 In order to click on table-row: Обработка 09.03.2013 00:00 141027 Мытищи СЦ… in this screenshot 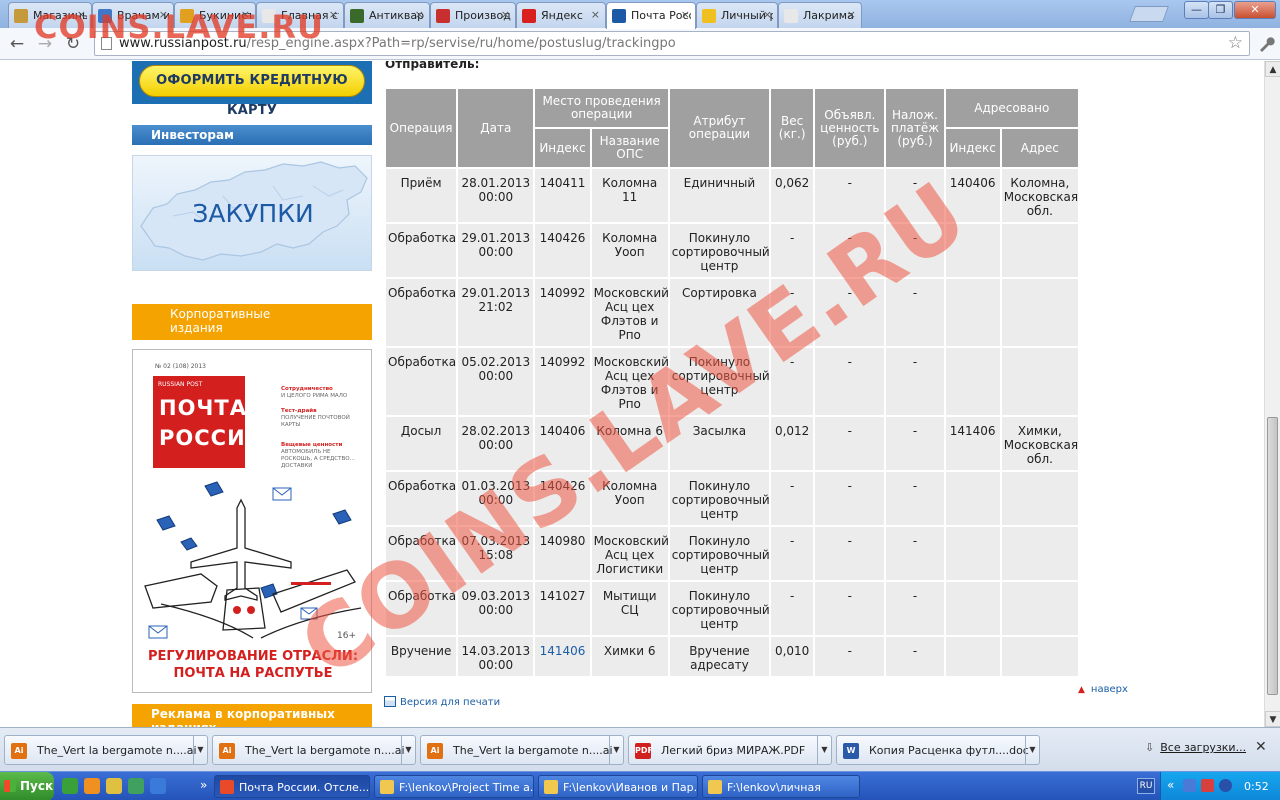, I will do `click(732, 609)`.